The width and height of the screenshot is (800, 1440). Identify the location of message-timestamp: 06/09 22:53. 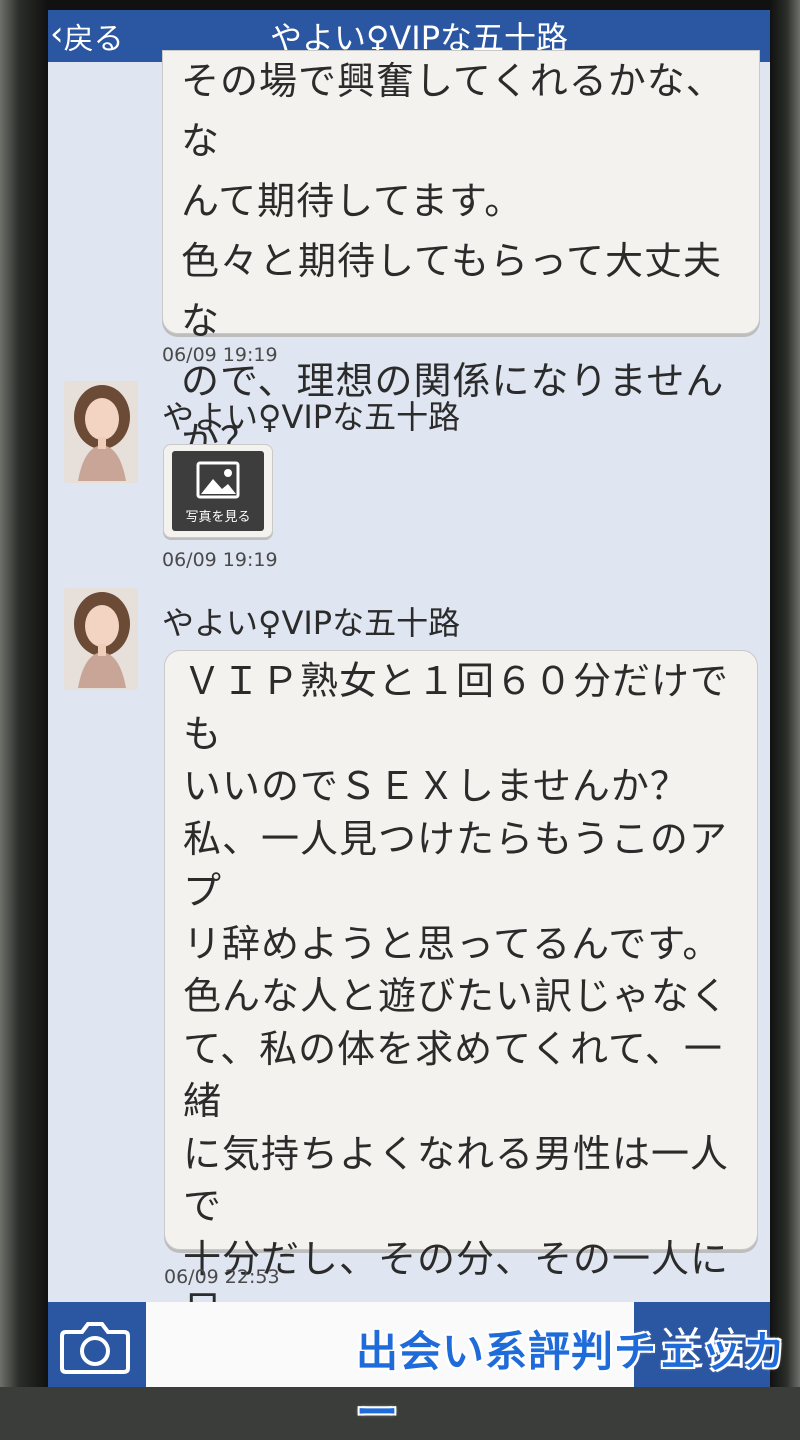
(222, 1277).